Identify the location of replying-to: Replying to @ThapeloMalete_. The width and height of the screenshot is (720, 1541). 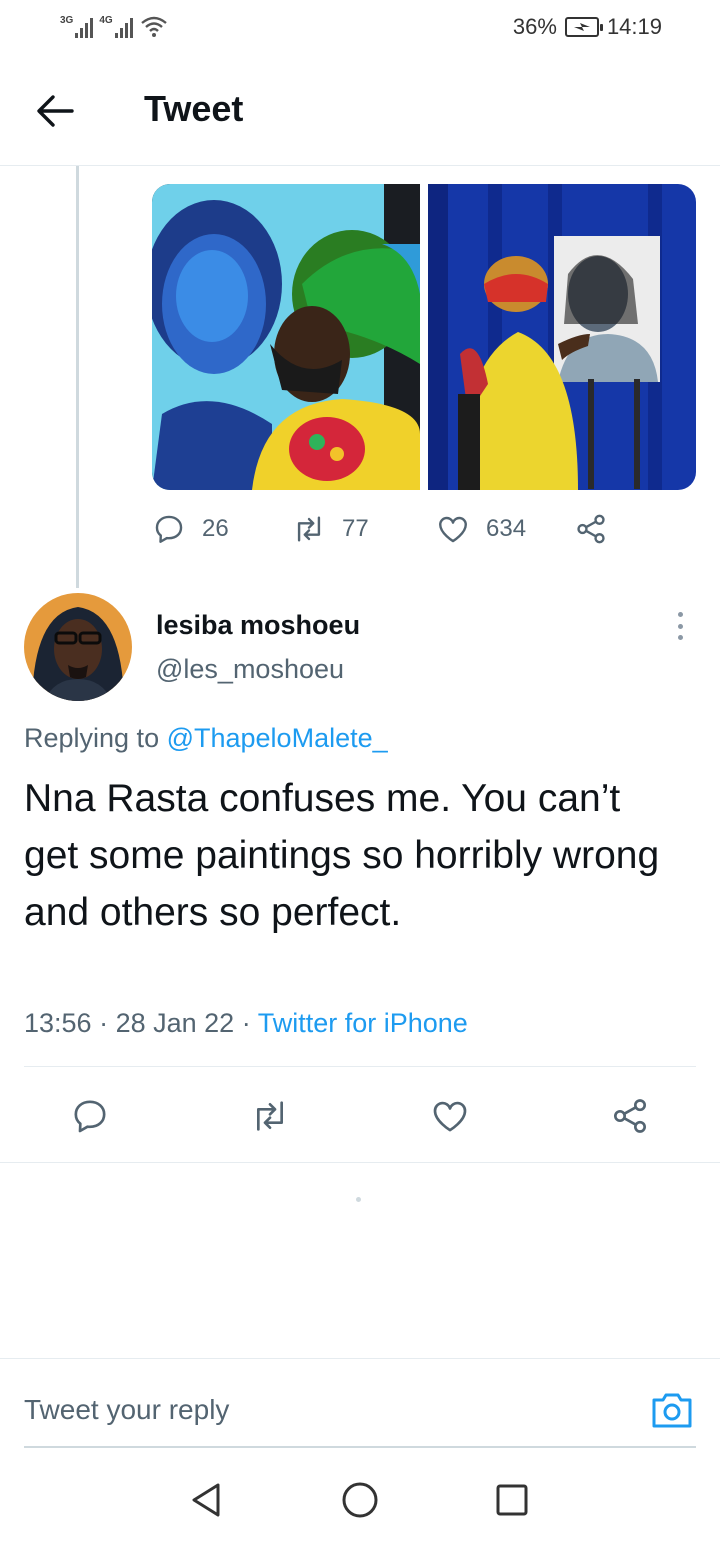
(206, 738).